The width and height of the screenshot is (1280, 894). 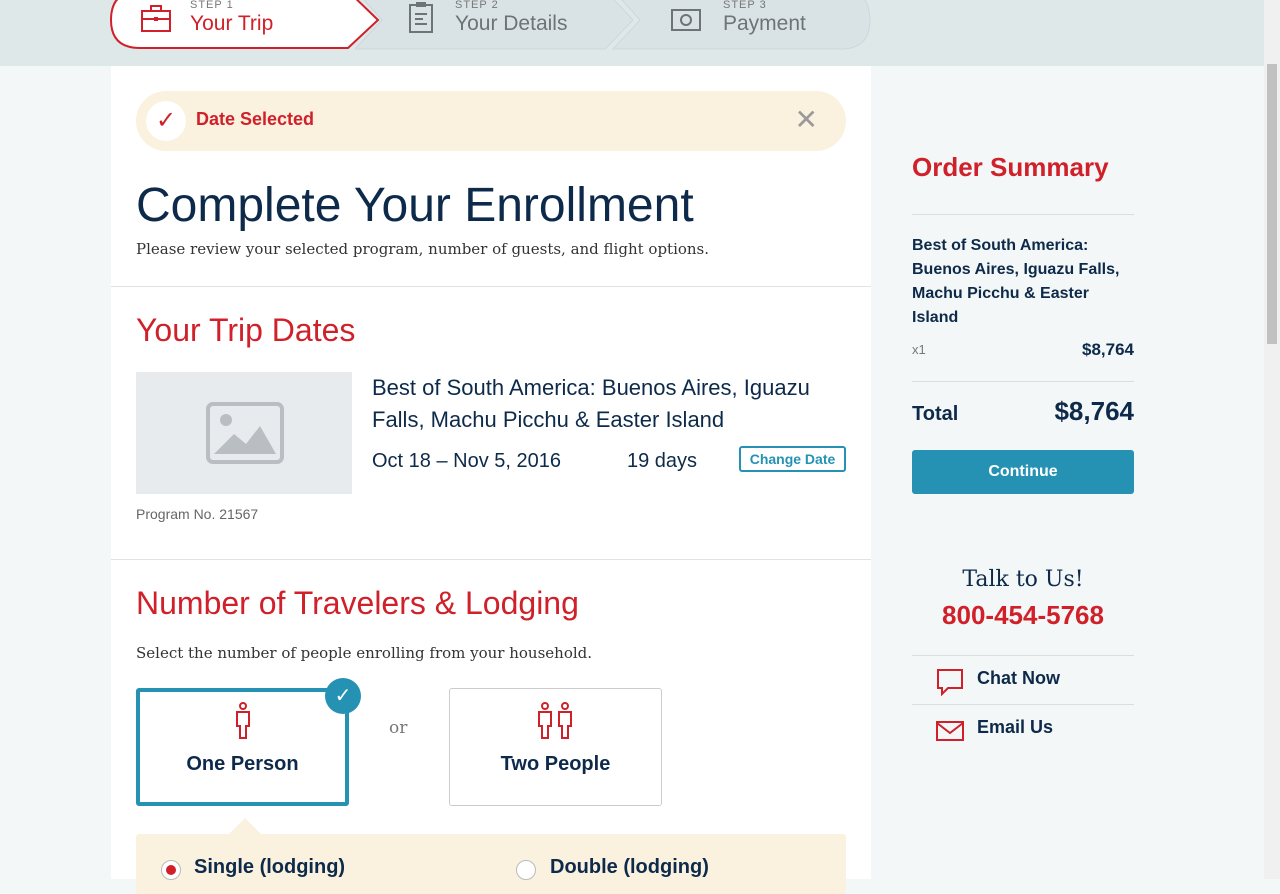 What do you see at coordinates (555, 720) in the screenshot?
I see `two-people-icon` at bounding box center [555, 720].